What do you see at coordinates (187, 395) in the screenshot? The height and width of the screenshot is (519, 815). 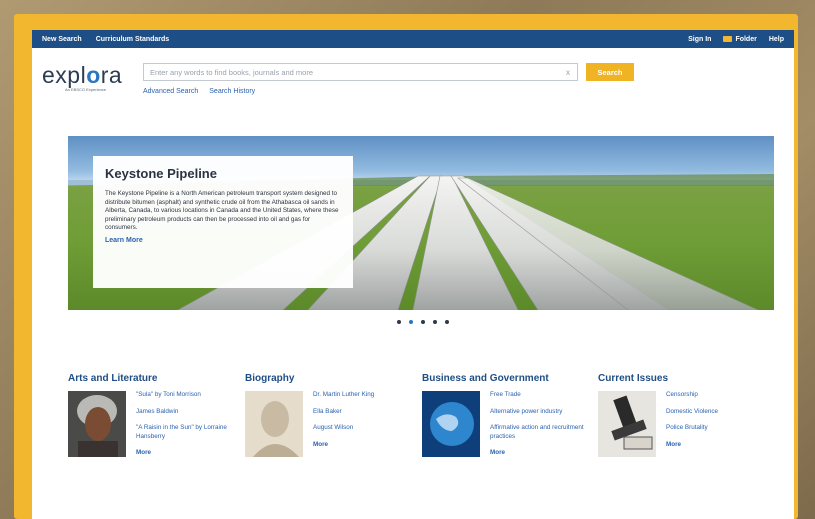 I see `category-link: "Sula" by Toni Morrison` at bounding box center [187, 395].